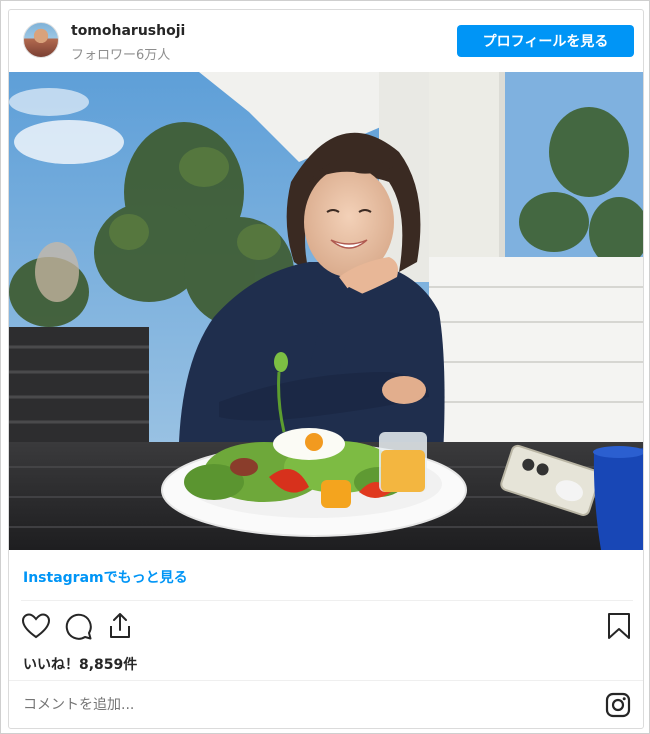 The image size is (650, 734). Describe the element at coordinates (619, 626) in the screenshot. I see `bookmark-icon` at that location.